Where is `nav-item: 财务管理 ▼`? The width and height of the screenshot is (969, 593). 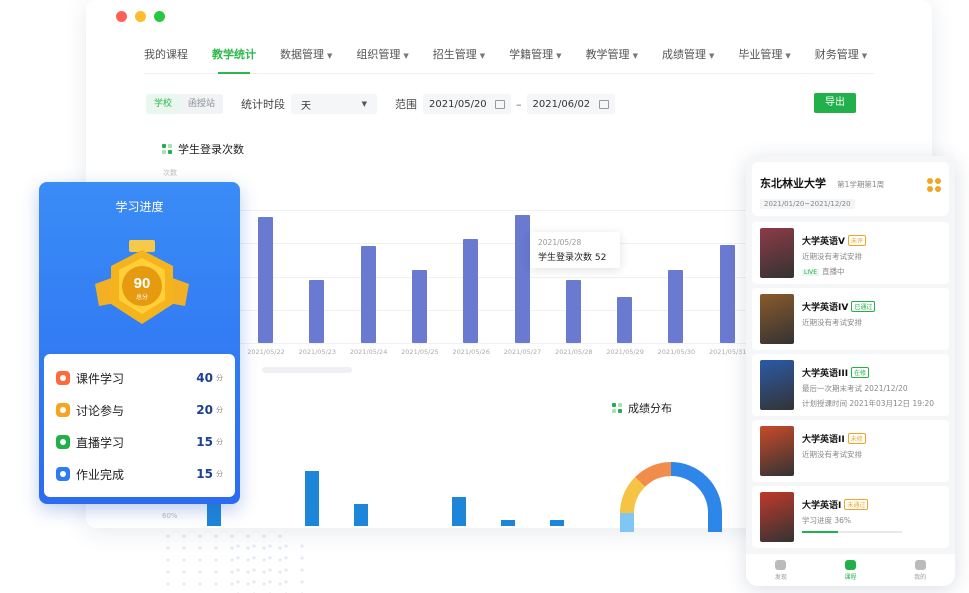
nav-item: 财务管理 ▼ is located at coordinates (841, 55).